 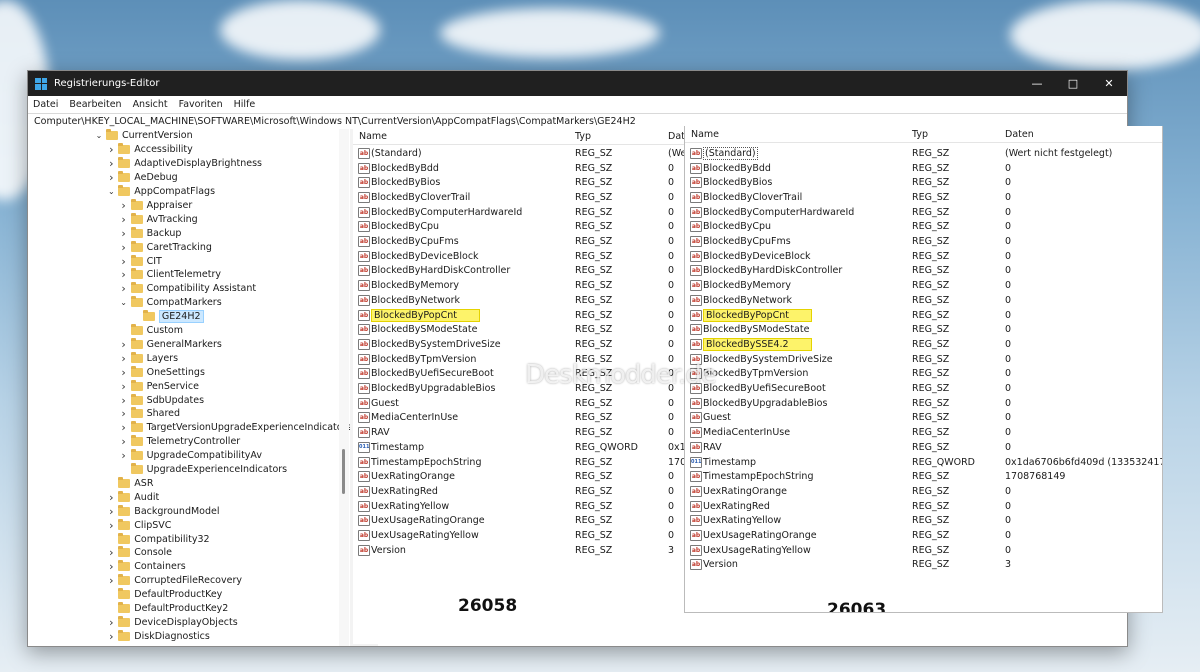 What do you see at coordinates (923, 285) in the screenshot?
I see `value-row: ab BlockedByMemory REG_SZ 0` at bounding box center [923, 285].